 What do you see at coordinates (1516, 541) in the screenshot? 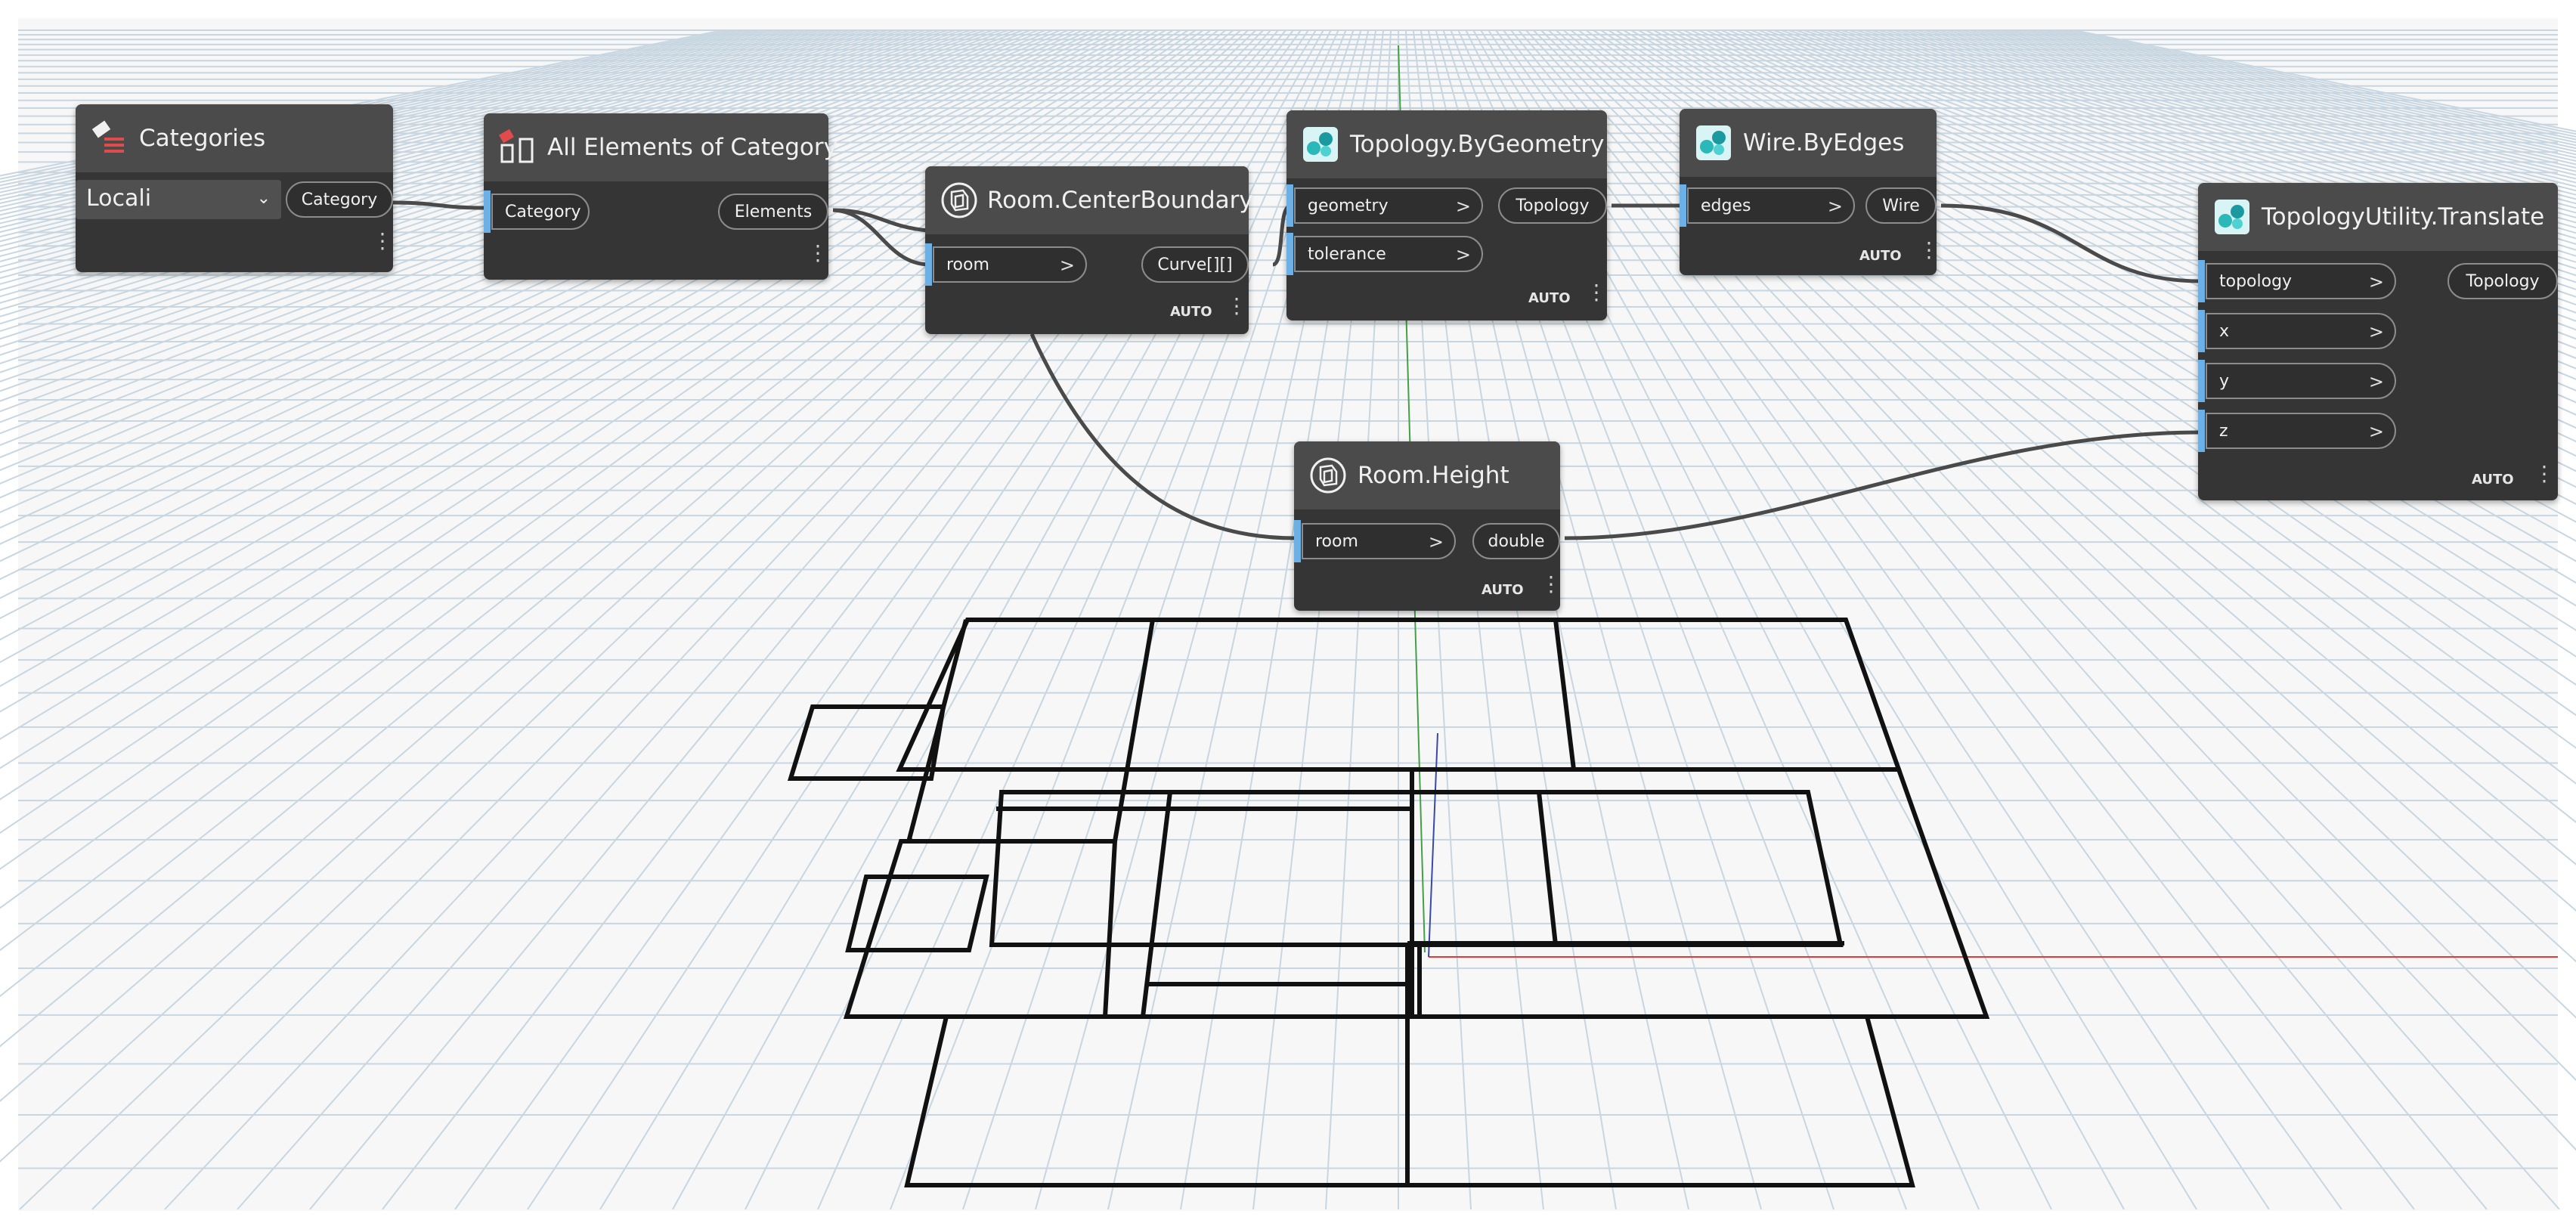
I see `output-port-double: double` at bounding box center [1516, 541].